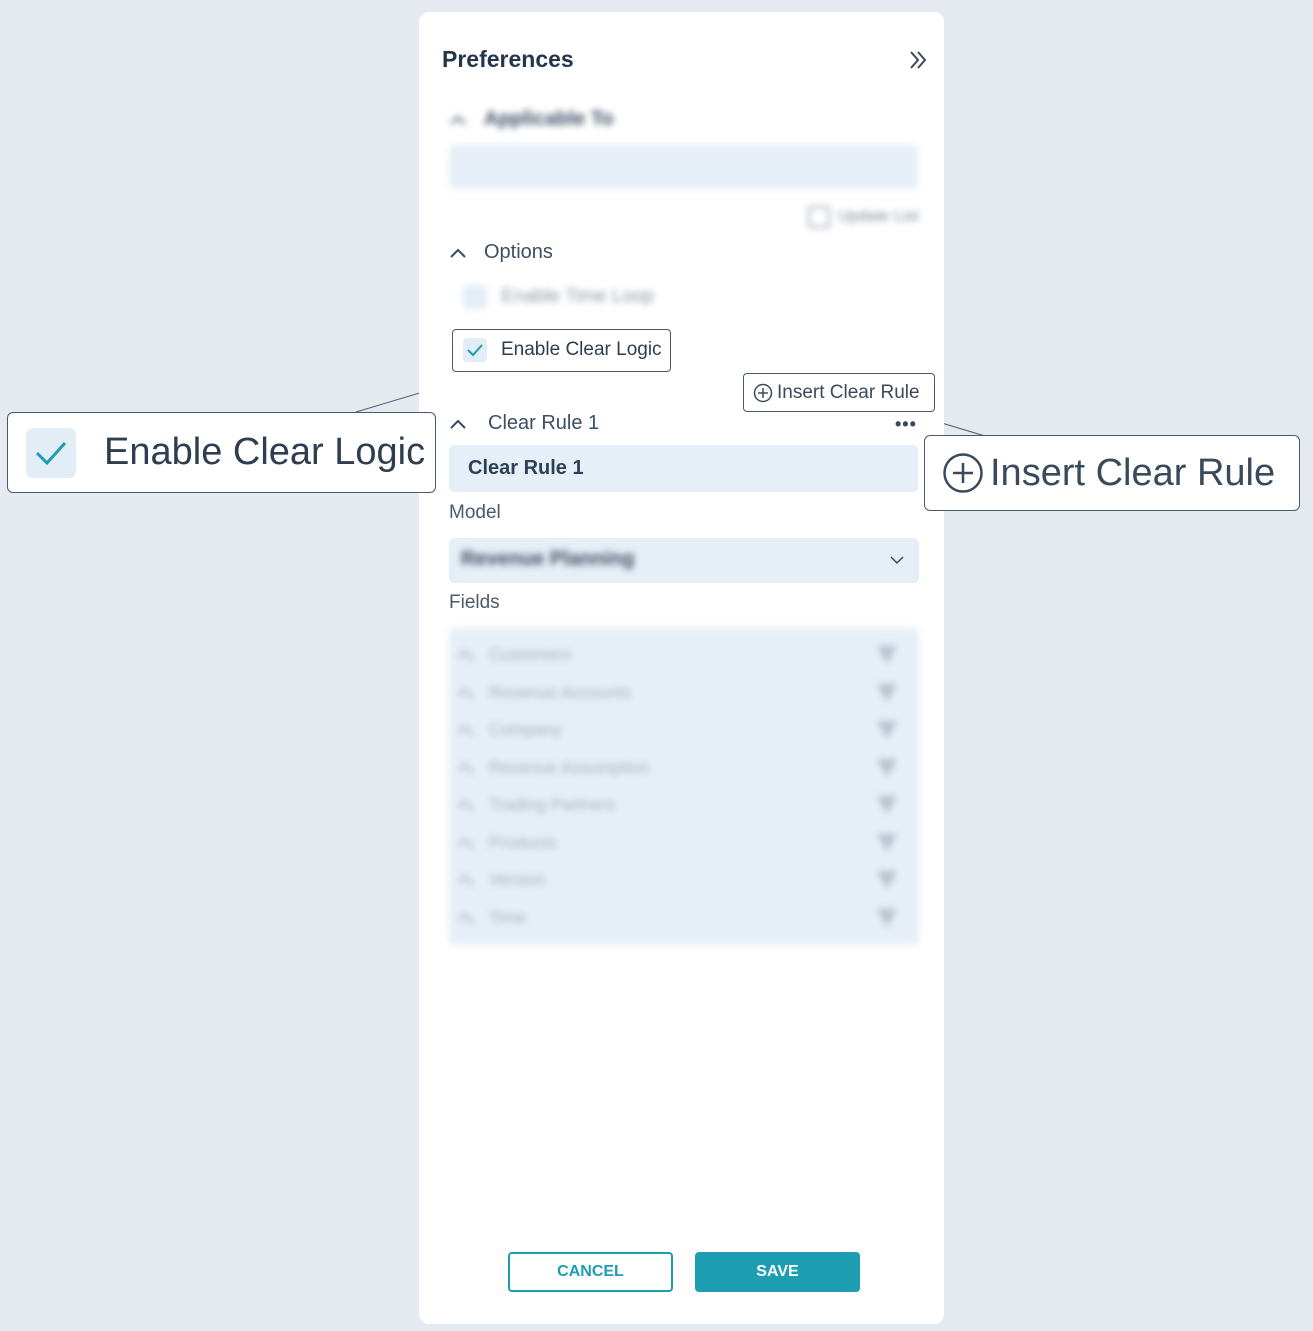  I want to click on insert-clear-rule-label: Insert Clear Rule, so click(848, 392).